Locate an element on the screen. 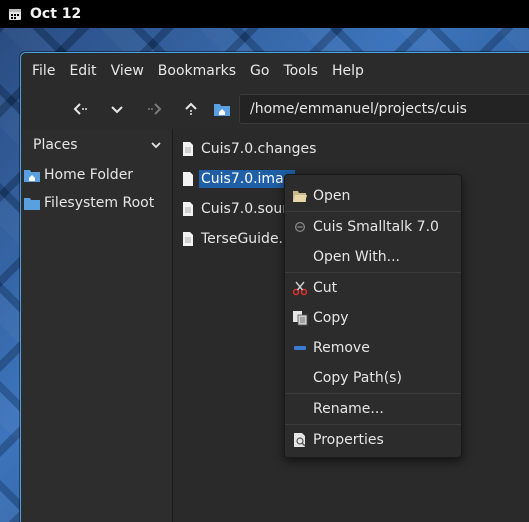 The height and width of the screenshot is (522, 529). menu-item-label: Copy Path(s) is located at coordinates (357, 378).